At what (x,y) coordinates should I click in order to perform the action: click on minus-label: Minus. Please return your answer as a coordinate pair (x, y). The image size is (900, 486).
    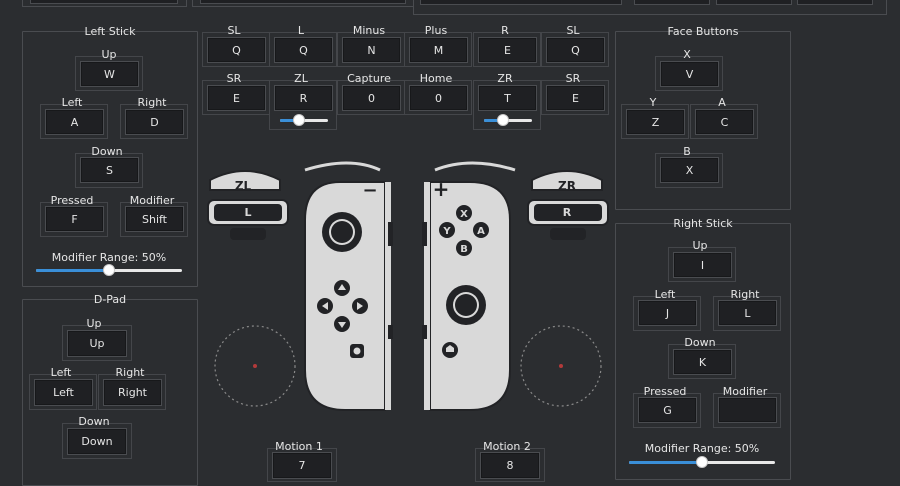
    Looking at the image, I should click on (369, 30).